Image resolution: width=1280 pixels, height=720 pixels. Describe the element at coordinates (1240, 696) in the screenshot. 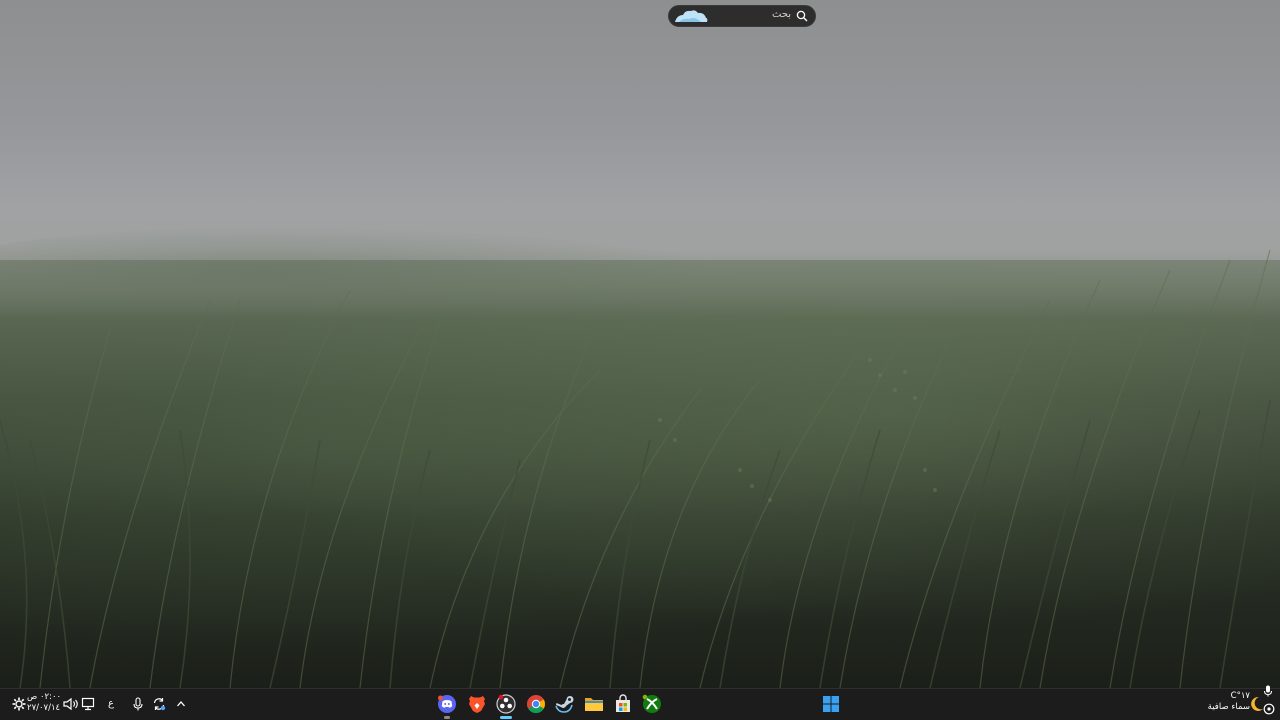

I see `weather-temperature: ١٧°C` at that location.